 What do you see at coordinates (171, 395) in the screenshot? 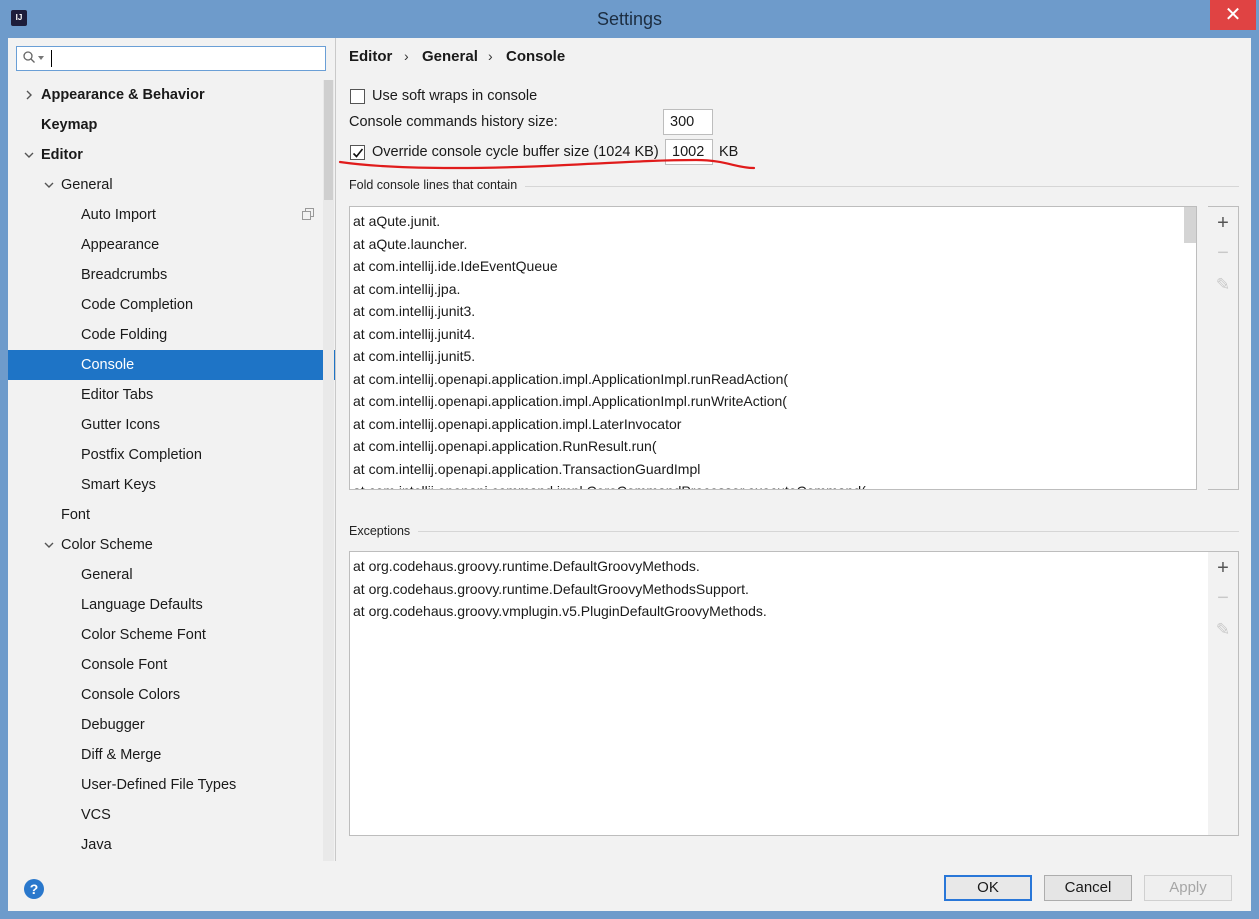
I see `sidebar-item-editor-tabs: Editor Tabs` at bounding box center [171, 395].